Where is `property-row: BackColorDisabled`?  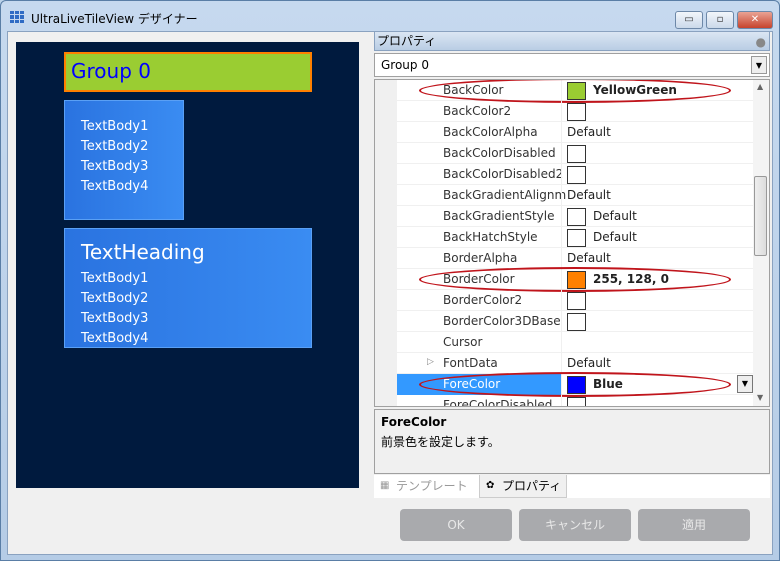
property-row: BackColorDisabled is located at coordinates (575, 153).